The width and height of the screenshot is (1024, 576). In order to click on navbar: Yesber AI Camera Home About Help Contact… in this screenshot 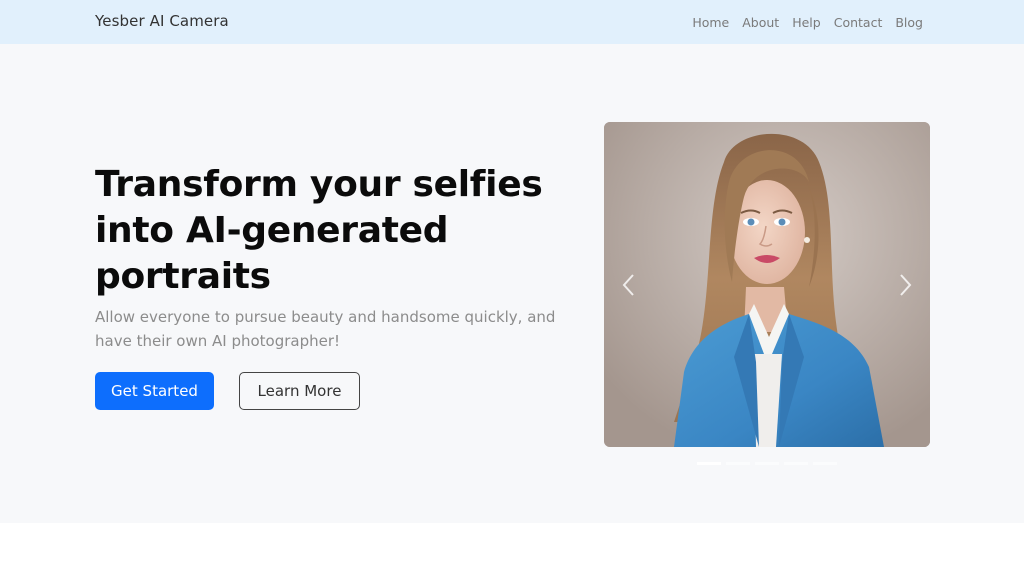, I will do `click(512, 22)`.